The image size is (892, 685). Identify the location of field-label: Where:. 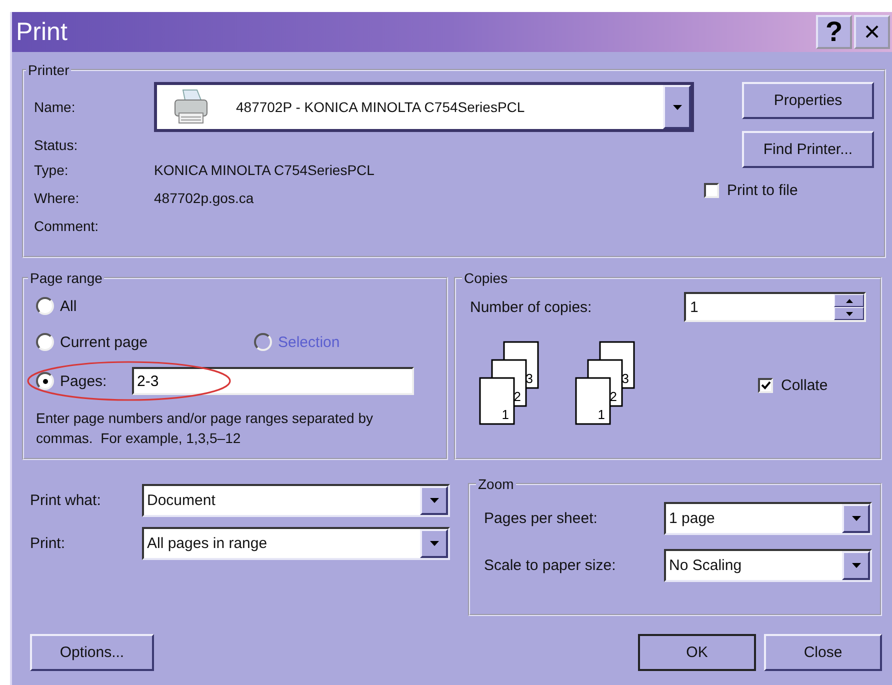
(57, 198).